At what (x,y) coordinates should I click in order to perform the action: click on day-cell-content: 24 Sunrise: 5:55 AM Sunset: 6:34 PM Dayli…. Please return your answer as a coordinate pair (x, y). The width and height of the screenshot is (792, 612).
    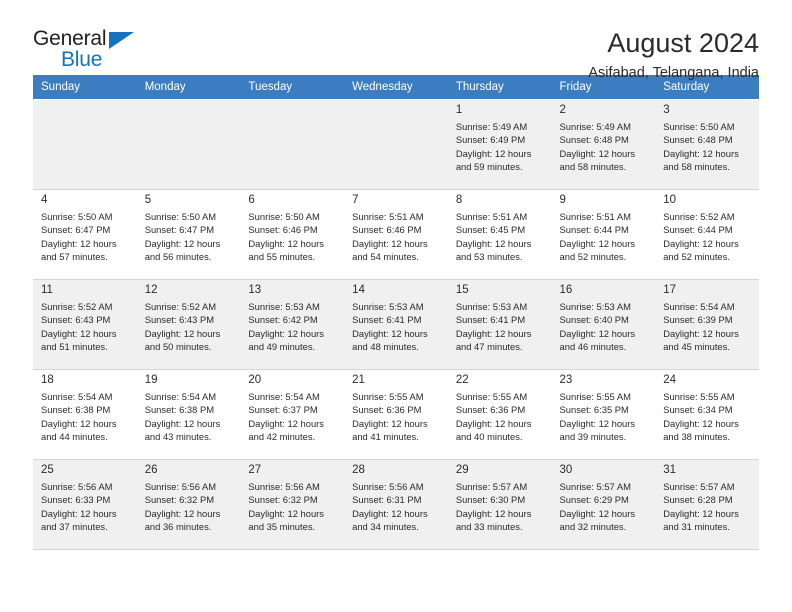
    Looking at the image, I should click on (707, 414).